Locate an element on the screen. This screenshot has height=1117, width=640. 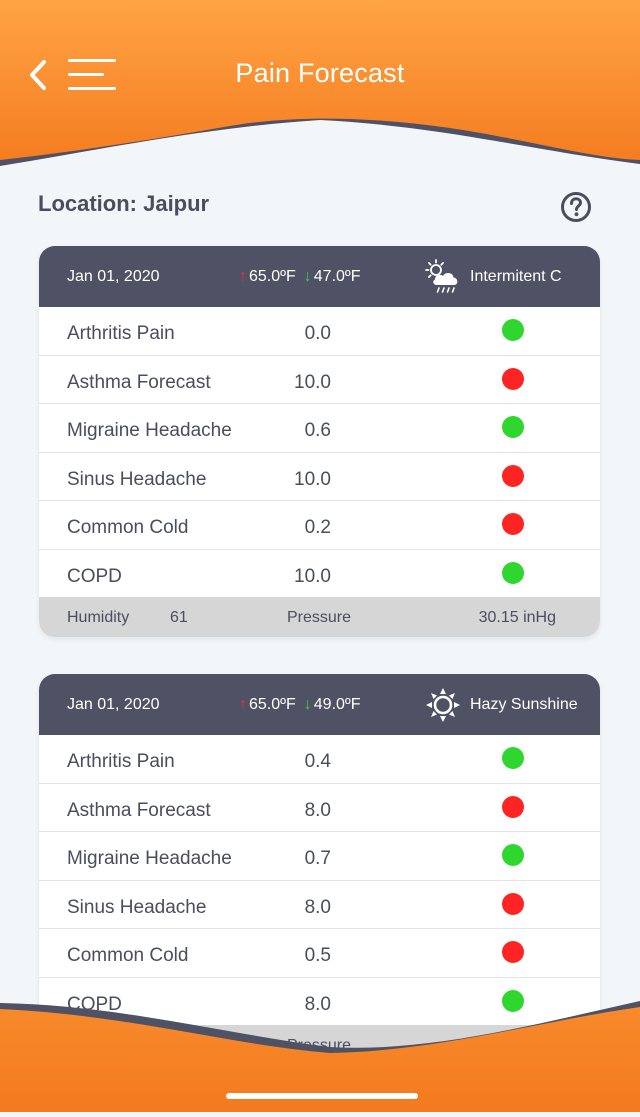
home-indicator is located at coordinates (322, 1096).